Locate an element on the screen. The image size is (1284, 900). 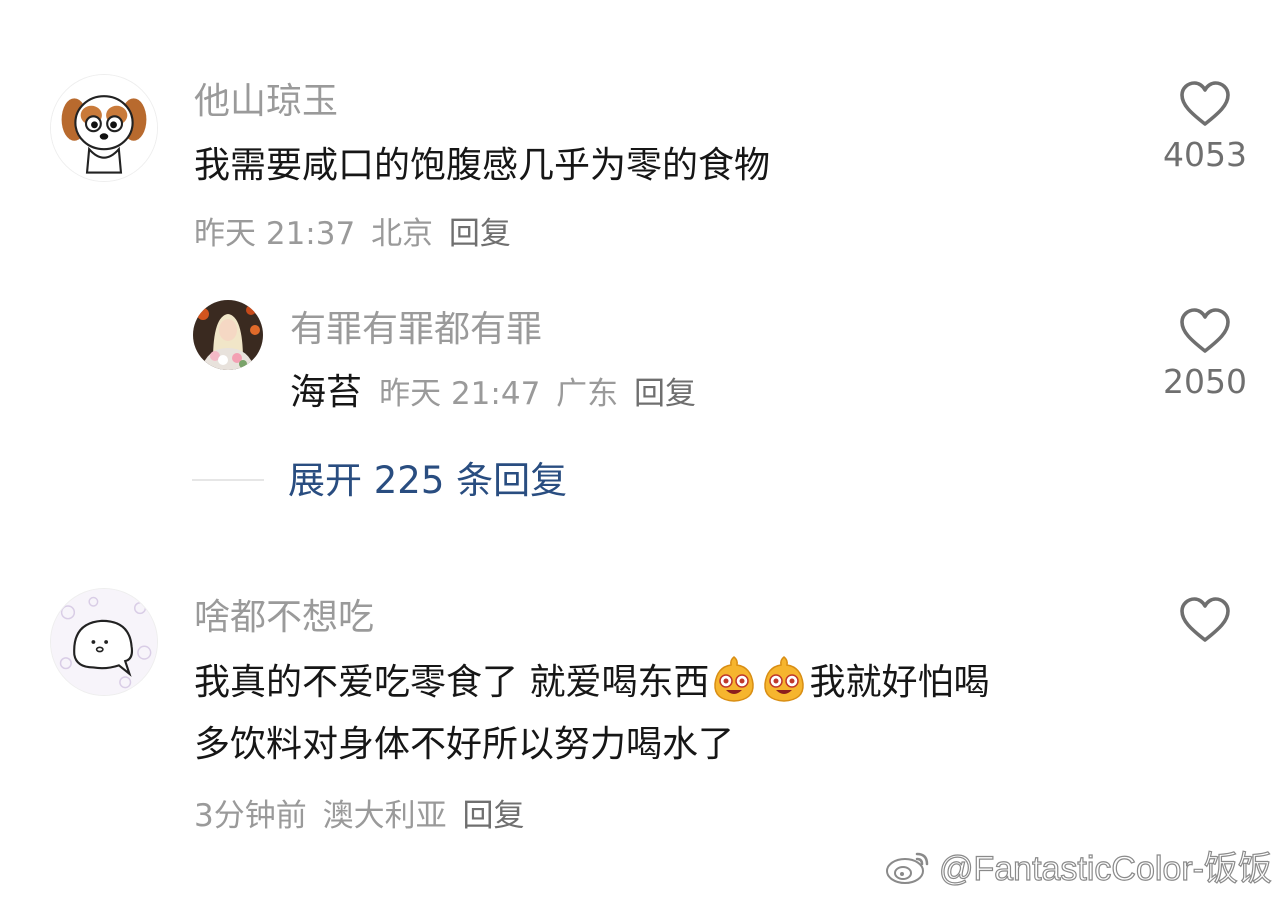
expand-replies-label: 展开 225 条回复 is located at coordinates (427, 480).